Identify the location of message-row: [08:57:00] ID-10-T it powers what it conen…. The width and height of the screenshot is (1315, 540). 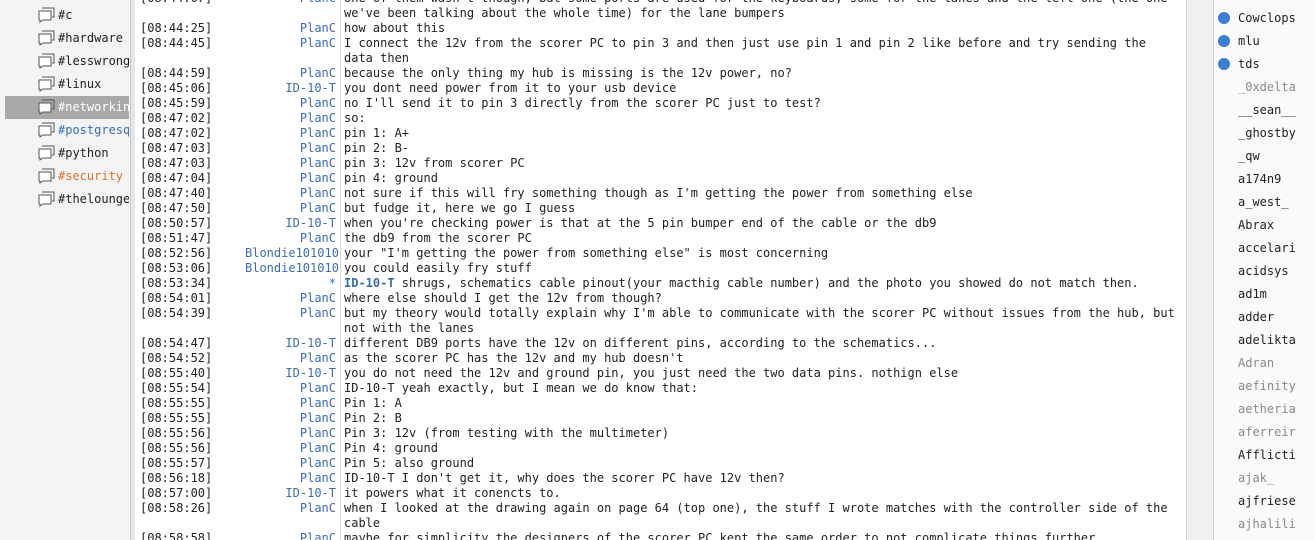
(660, 493).